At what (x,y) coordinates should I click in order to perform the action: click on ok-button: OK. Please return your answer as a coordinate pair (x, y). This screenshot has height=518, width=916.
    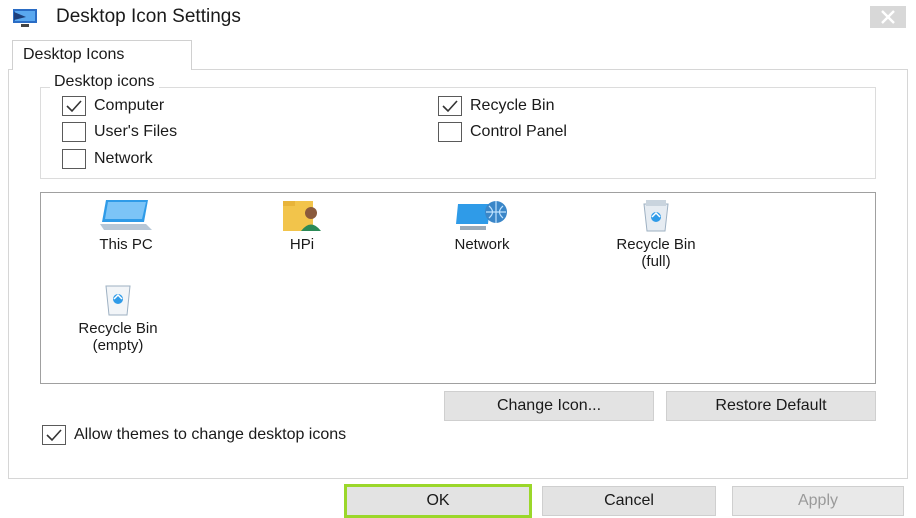
    Looking at the image, I should click on (438, 501).